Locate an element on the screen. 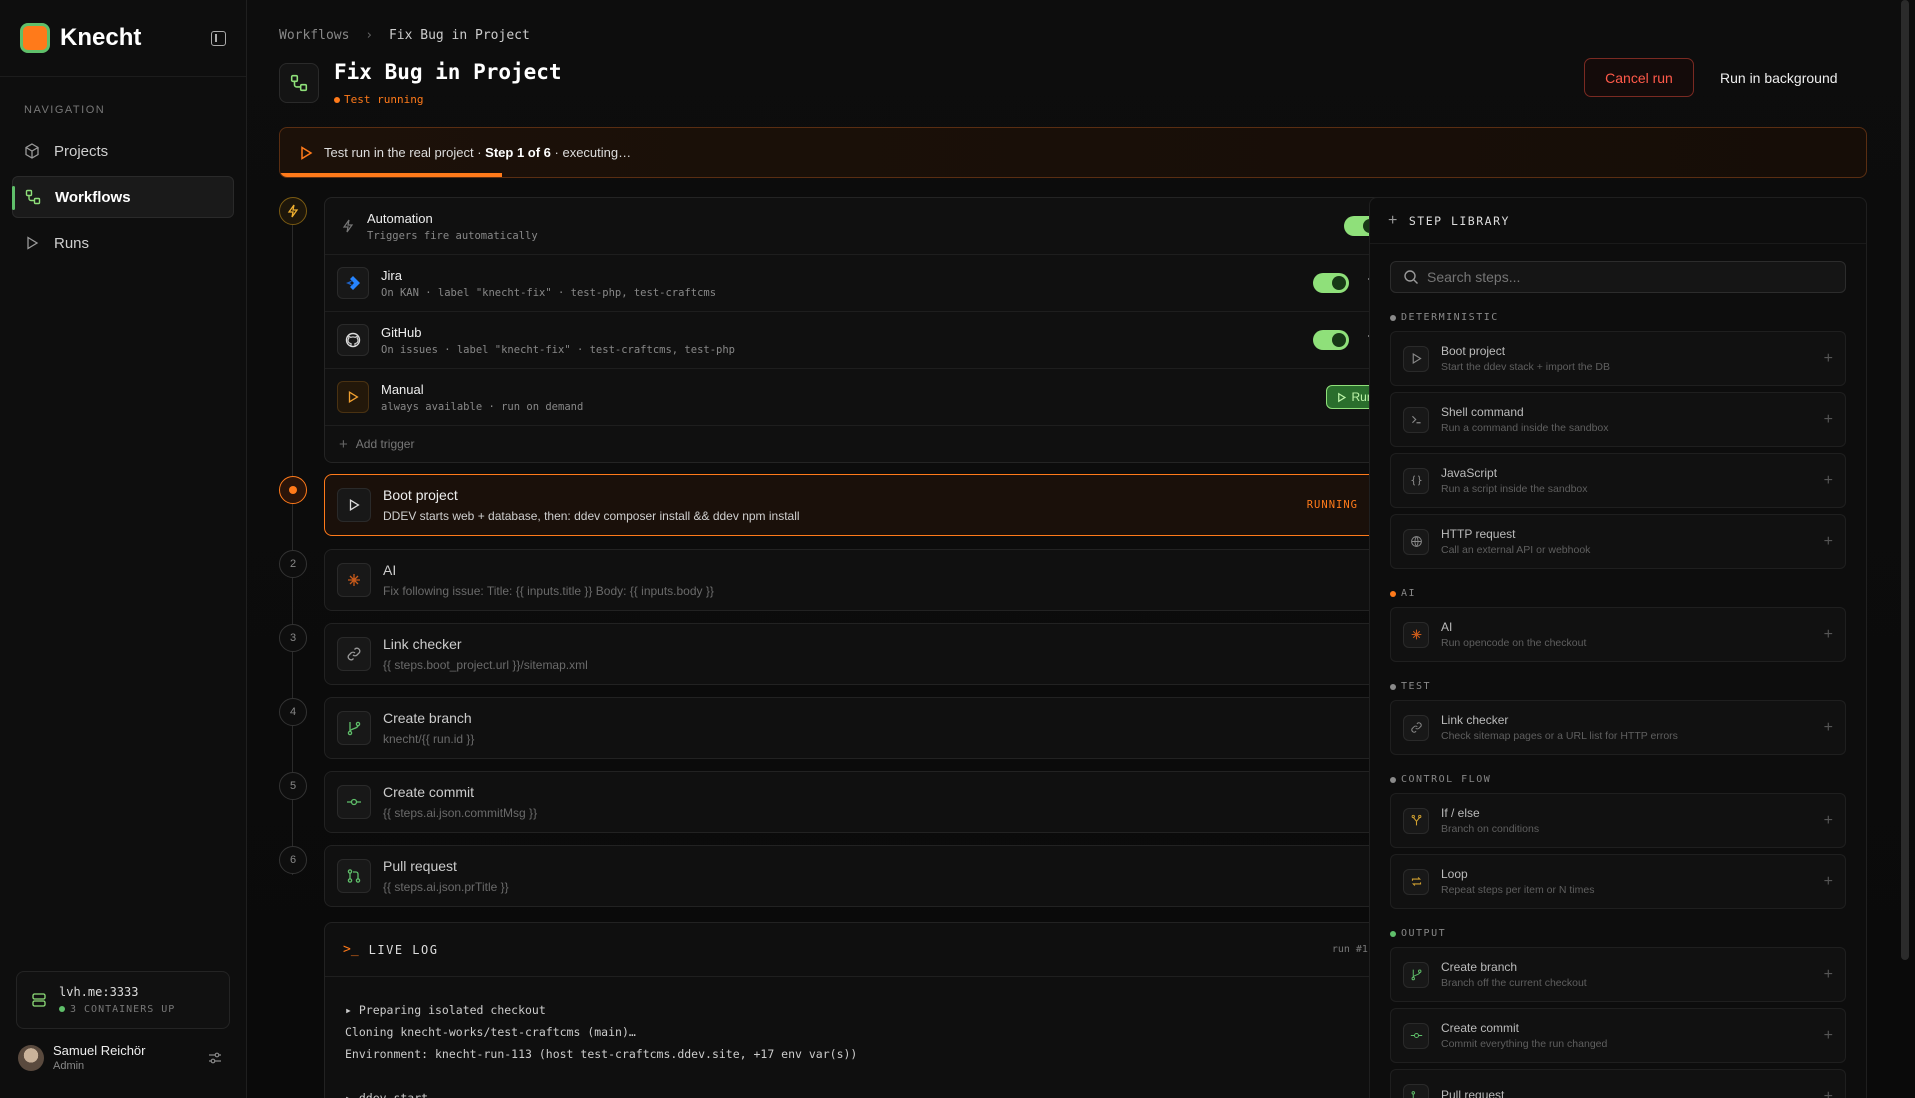  trigger-name: Jira is located at coordinates (391, 275).